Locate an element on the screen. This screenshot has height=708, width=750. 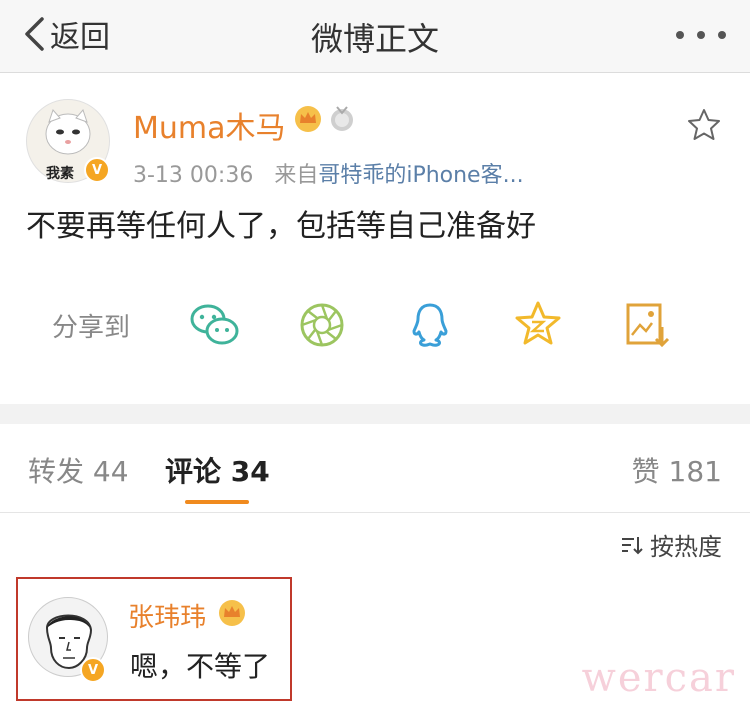
page-title: 微博正文 is located at coordinates (374, 39).